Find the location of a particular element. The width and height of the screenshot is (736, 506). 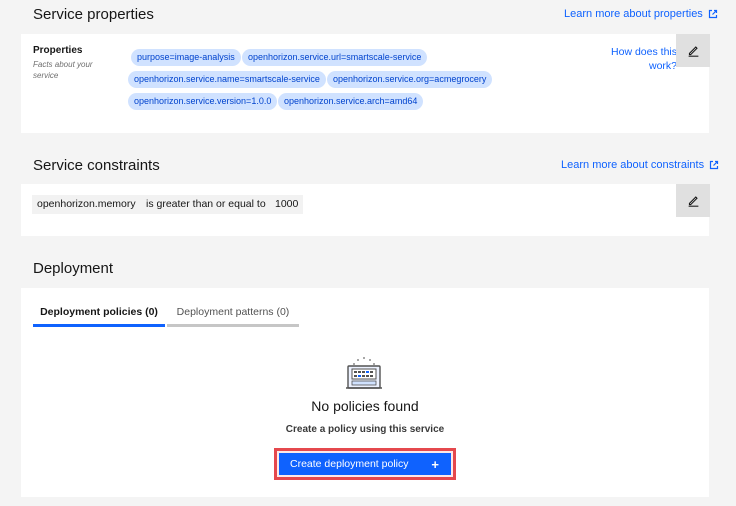

create-button-highlight: Create deployment policy + is located at coordinates (365, 464).